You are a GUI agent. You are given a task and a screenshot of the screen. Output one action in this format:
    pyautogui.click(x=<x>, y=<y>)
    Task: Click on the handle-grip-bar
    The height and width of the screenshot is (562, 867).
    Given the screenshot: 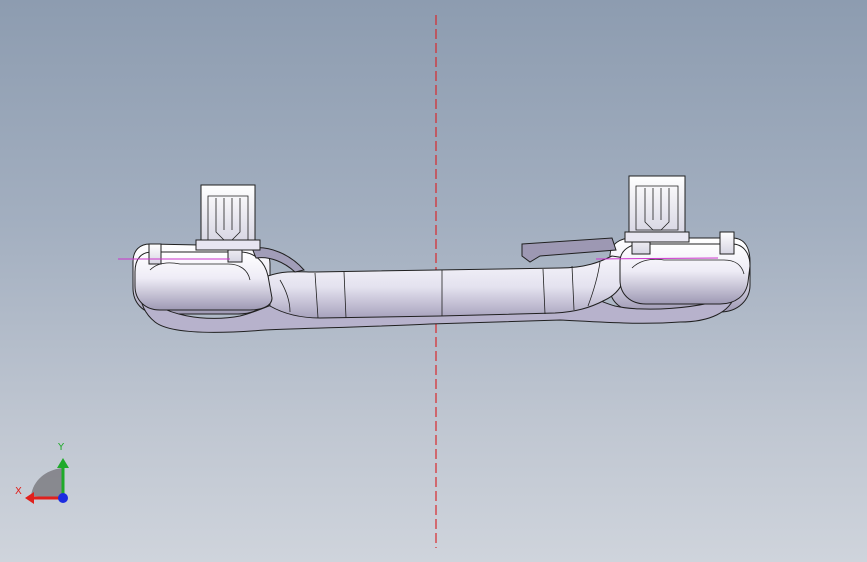 What is the action you would take?
    pyautogui.click(x=447, y=287)
    